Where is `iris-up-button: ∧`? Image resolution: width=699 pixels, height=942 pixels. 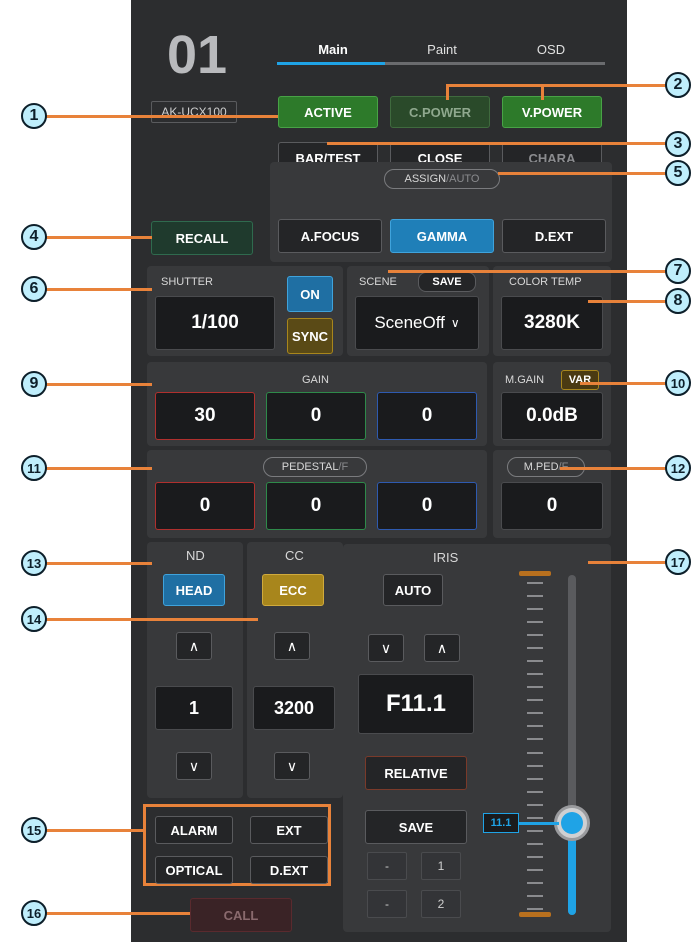
iris-up-button: ∧ is located at coordinates (442, 648).